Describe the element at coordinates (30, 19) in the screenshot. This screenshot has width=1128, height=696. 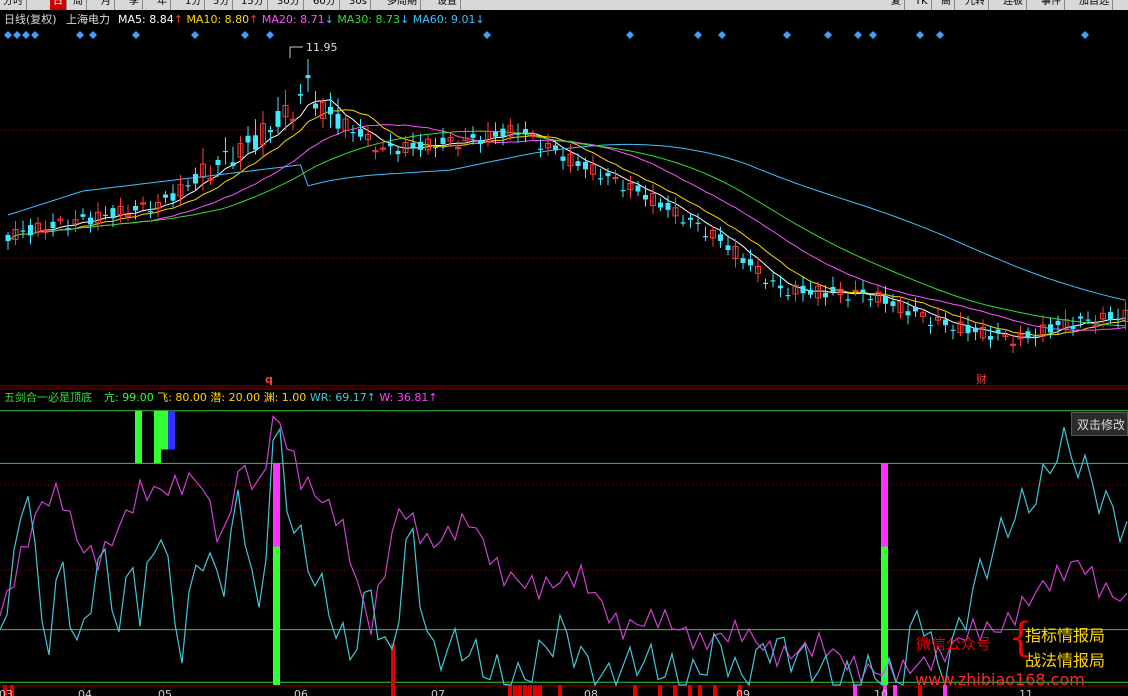
I see `chart-period-label: 日线(复权)` at that location.